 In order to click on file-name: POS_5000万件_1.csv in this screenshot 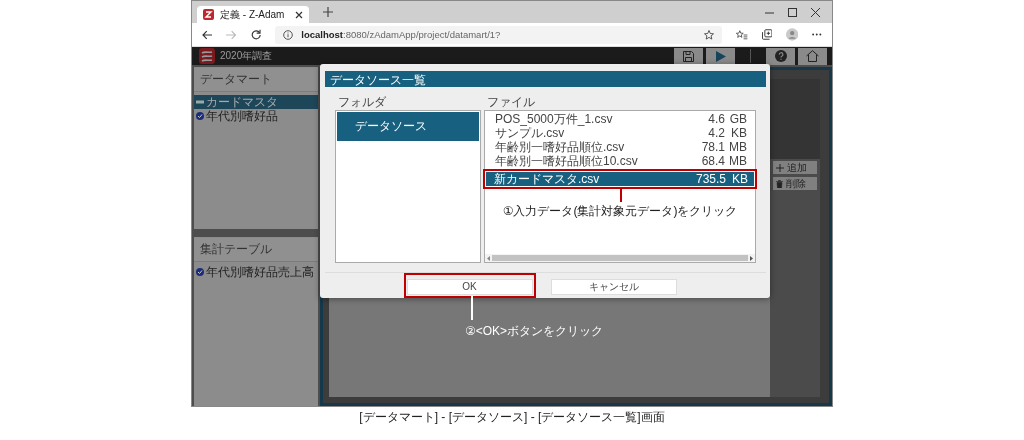, I will do `click(554, 118)`.